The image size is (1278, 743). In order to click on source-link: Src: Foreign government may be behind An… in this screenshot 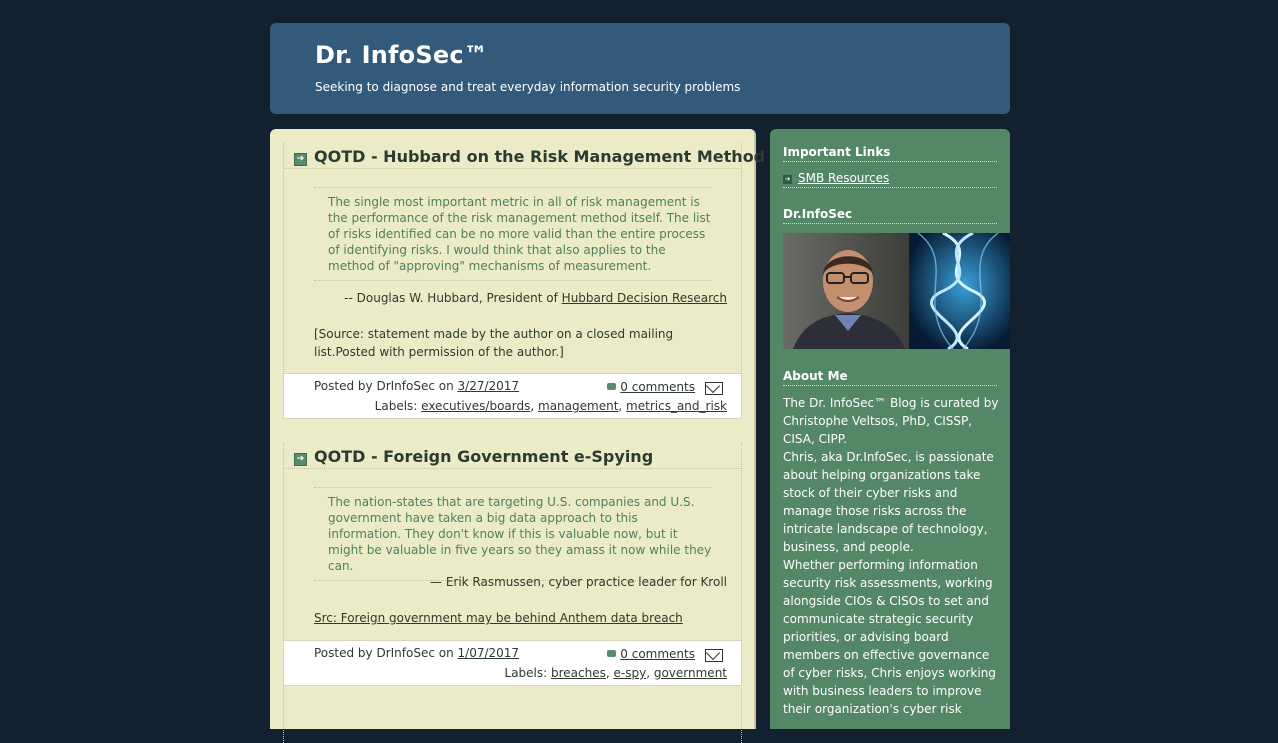, I will do `click(498, 618)`.